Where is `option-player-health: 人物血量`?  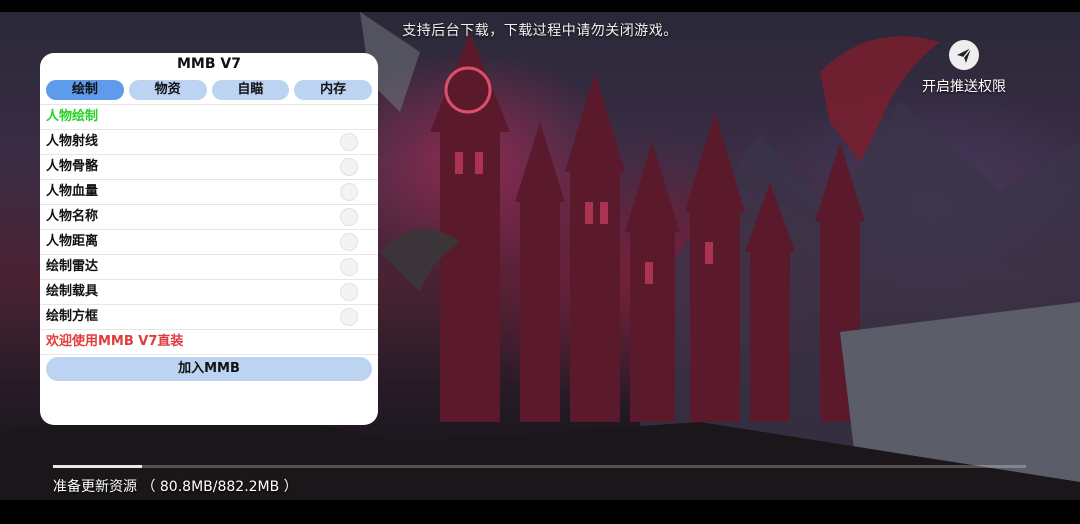
option-player-health: 人物血量 is located at coordinates (209, 191).